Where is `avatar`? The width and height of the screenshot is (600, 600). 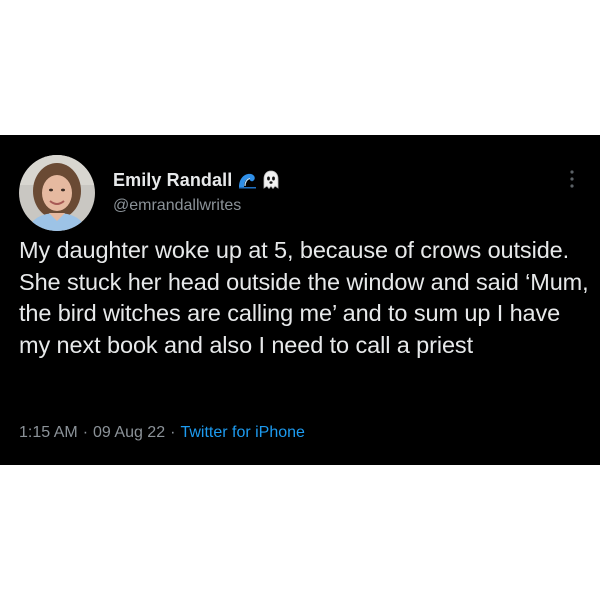 avatar is located at coordinates (57, 193).